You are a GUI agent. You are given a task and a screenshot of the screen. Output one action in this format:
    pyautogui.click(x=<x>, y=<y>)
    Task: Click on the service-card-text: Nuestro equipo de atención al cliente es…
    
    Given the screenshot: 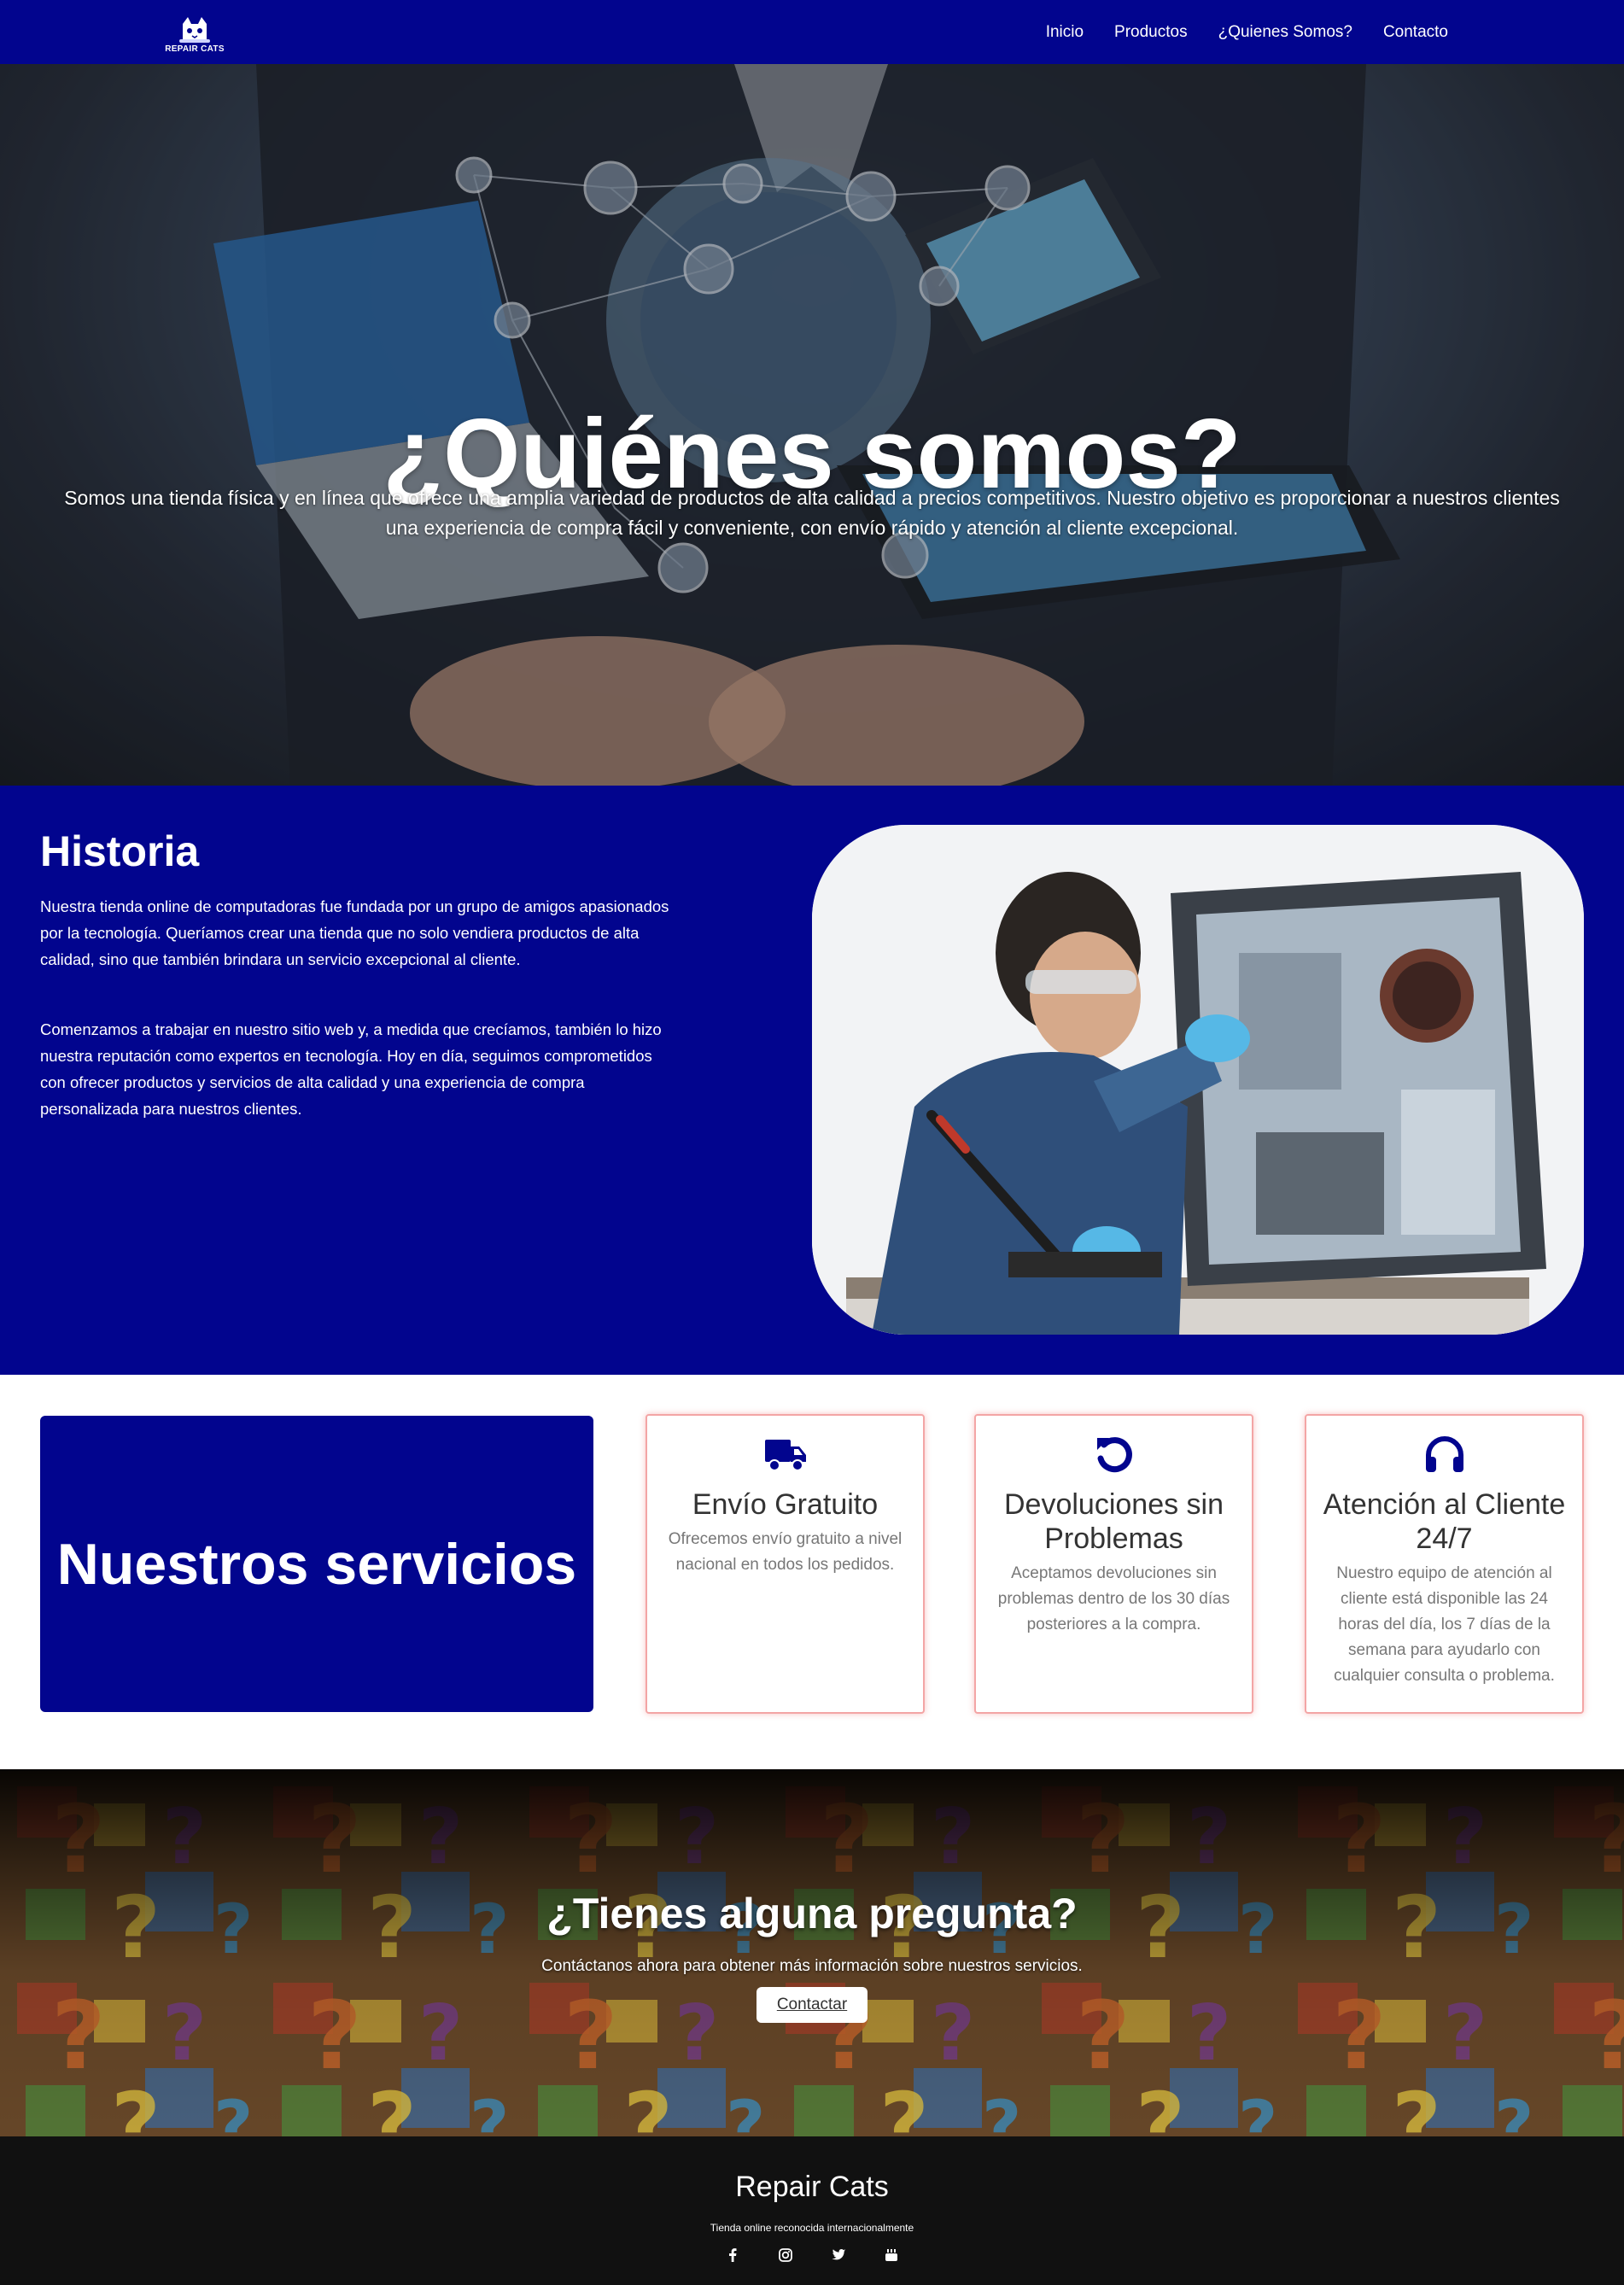 What is the action you would take?
    pyautogui.click(x=1445, y=1624)
    